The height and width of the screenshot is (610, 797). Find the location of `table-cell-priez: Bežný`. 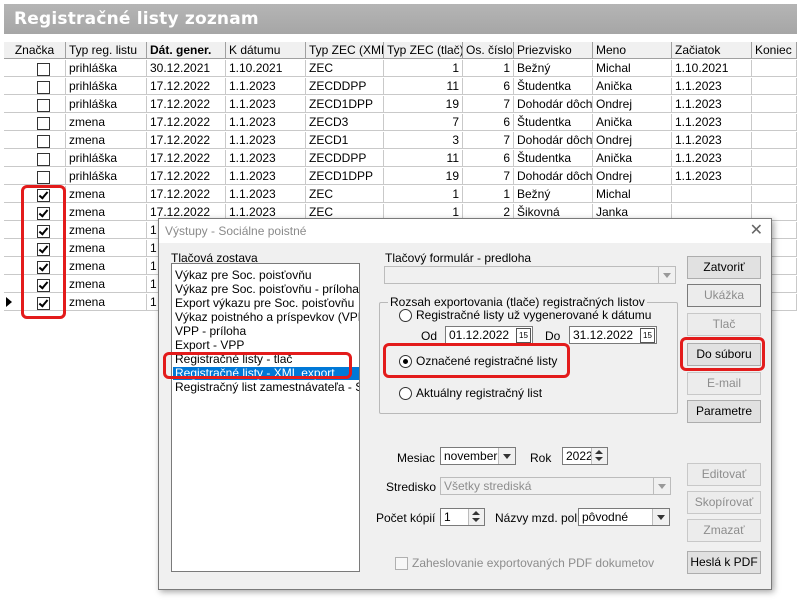

table-cell-priez: Bežný is located at coordinates (553, 68).